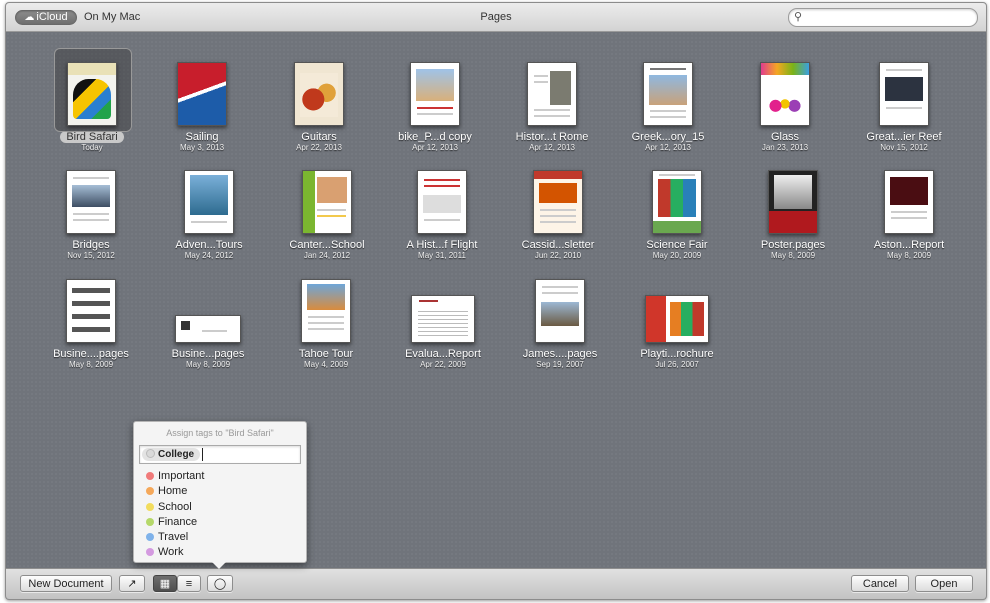  I want to click on document-item: A Hist...f Flight May 31, 2011, so click(442, 210).